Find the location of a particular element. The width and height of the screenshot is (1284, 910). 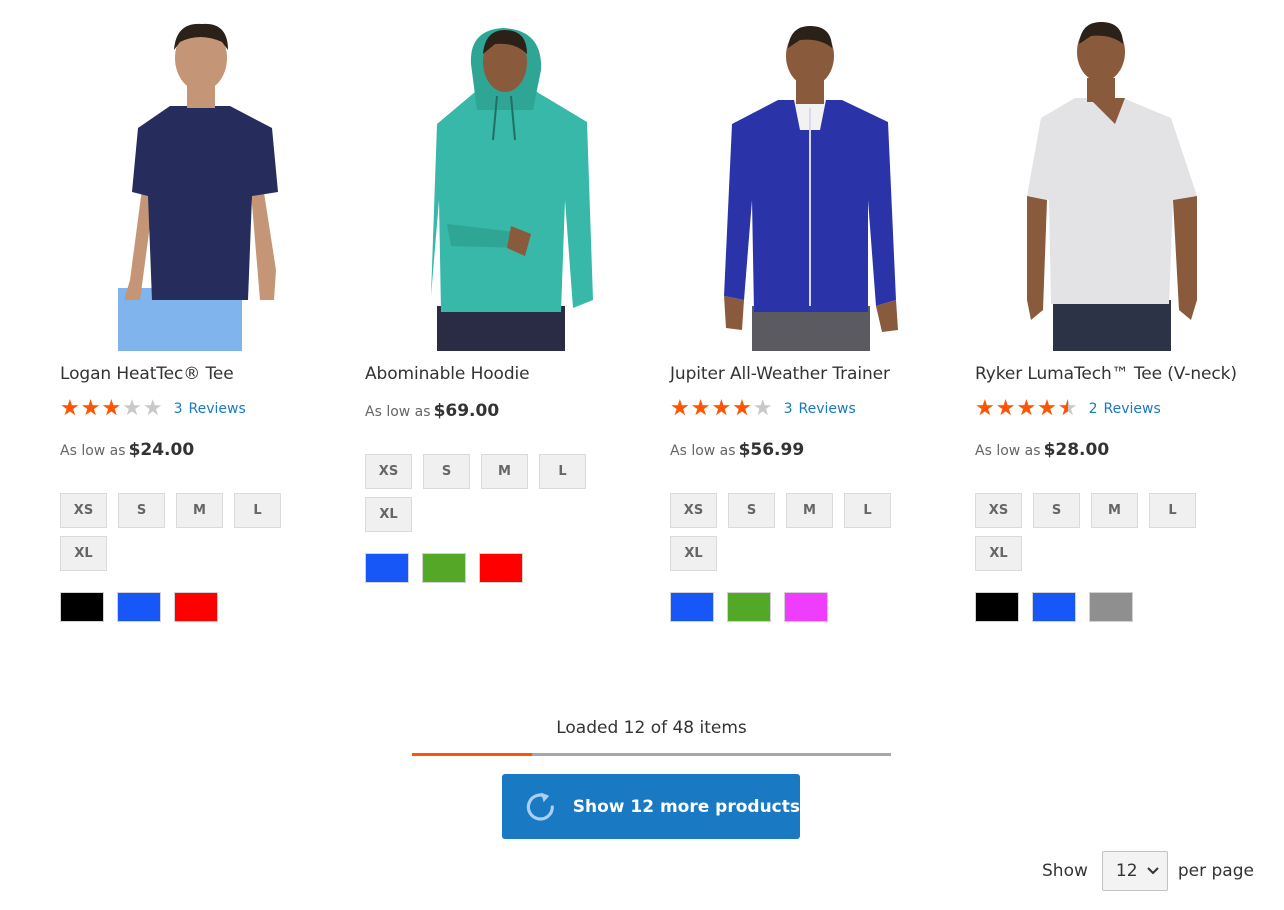

product-price: As low as $56.99 is located at coordinates (737, 450).